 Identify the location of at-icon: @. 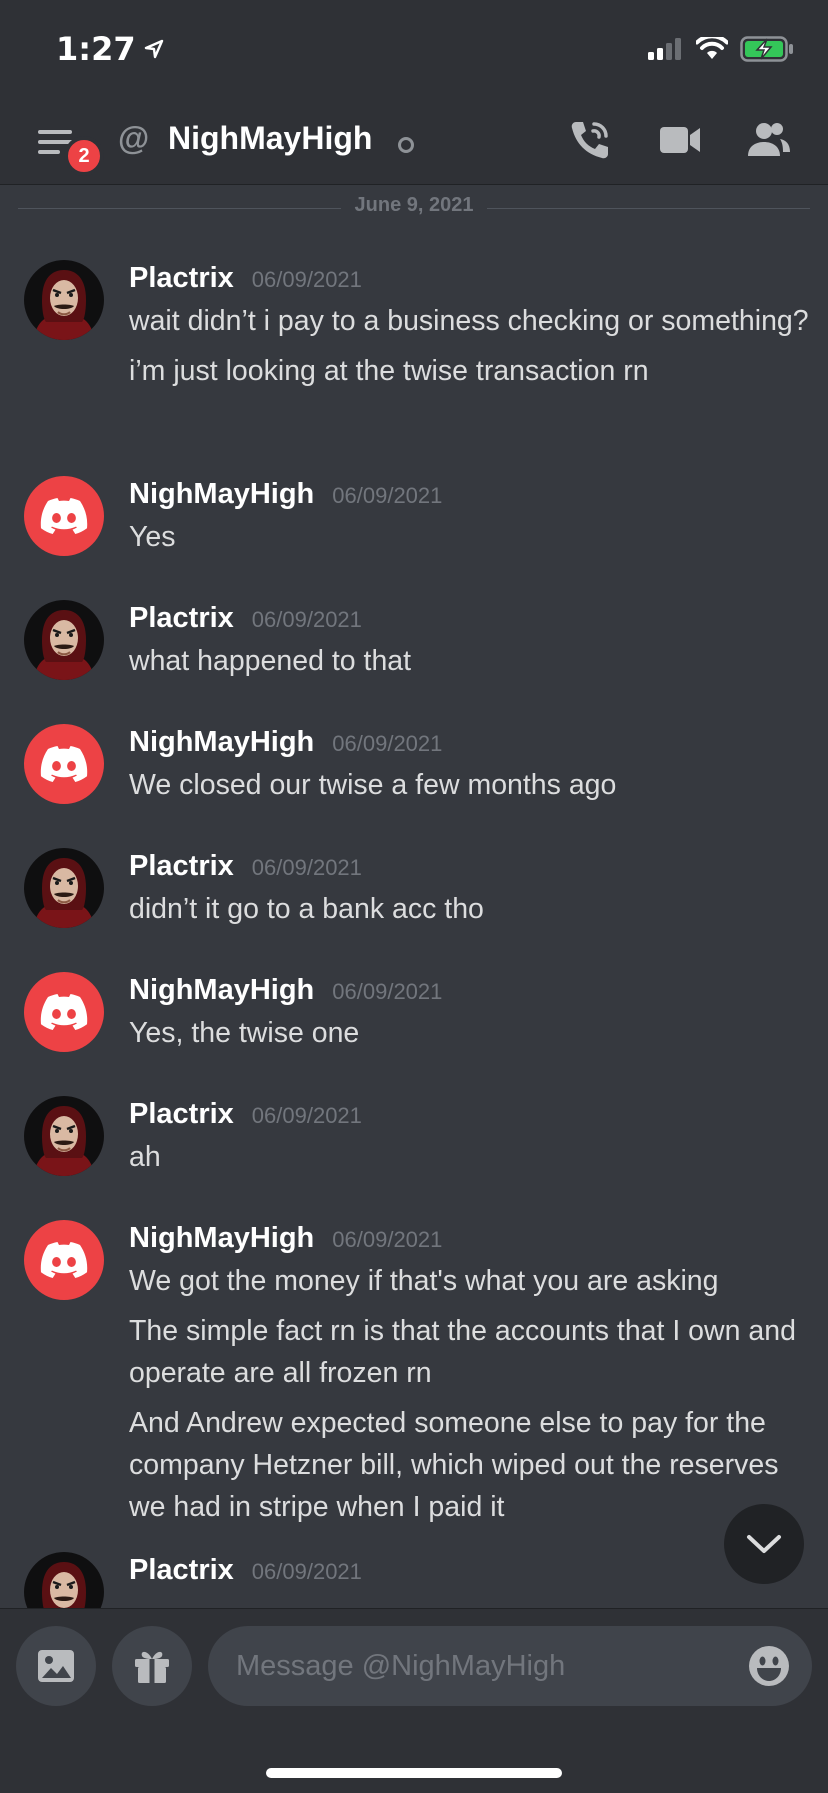
(134, 138).